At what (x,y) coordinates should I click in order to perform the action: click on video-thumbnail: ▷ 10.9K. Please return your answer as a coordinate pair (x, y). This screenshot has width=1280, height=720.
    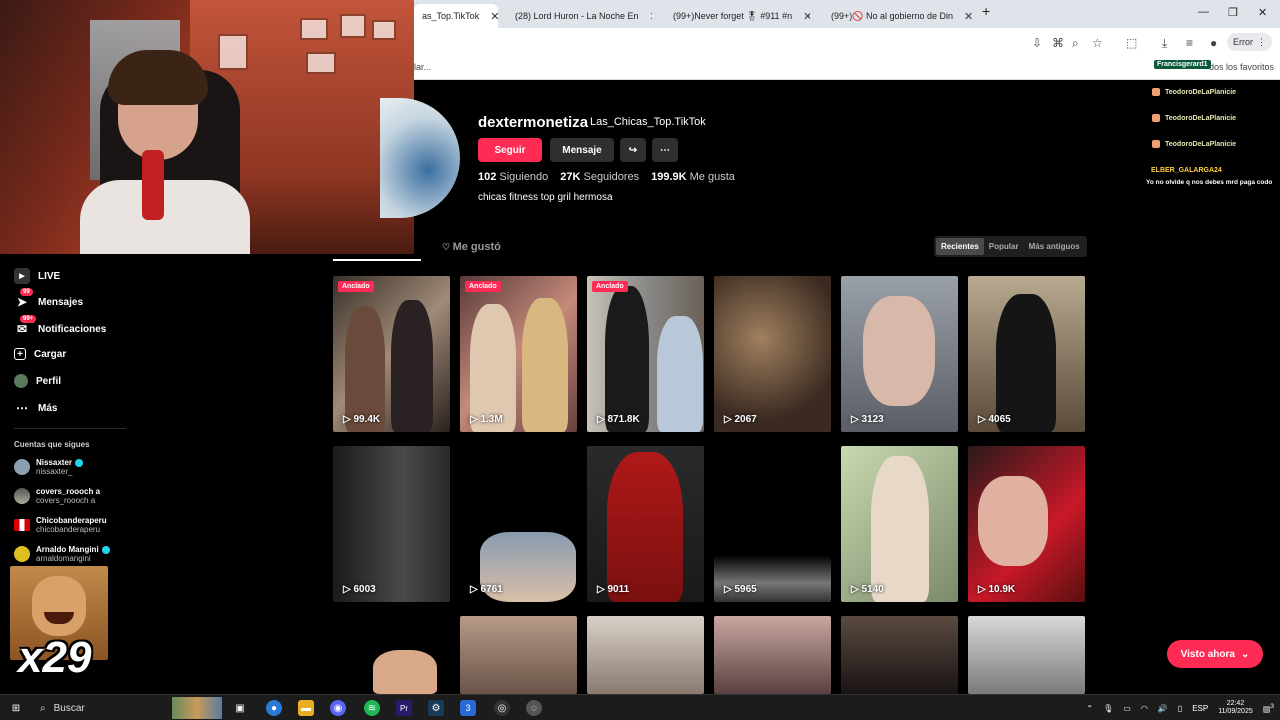
    Looking at the image, I should click on (1026, 524).